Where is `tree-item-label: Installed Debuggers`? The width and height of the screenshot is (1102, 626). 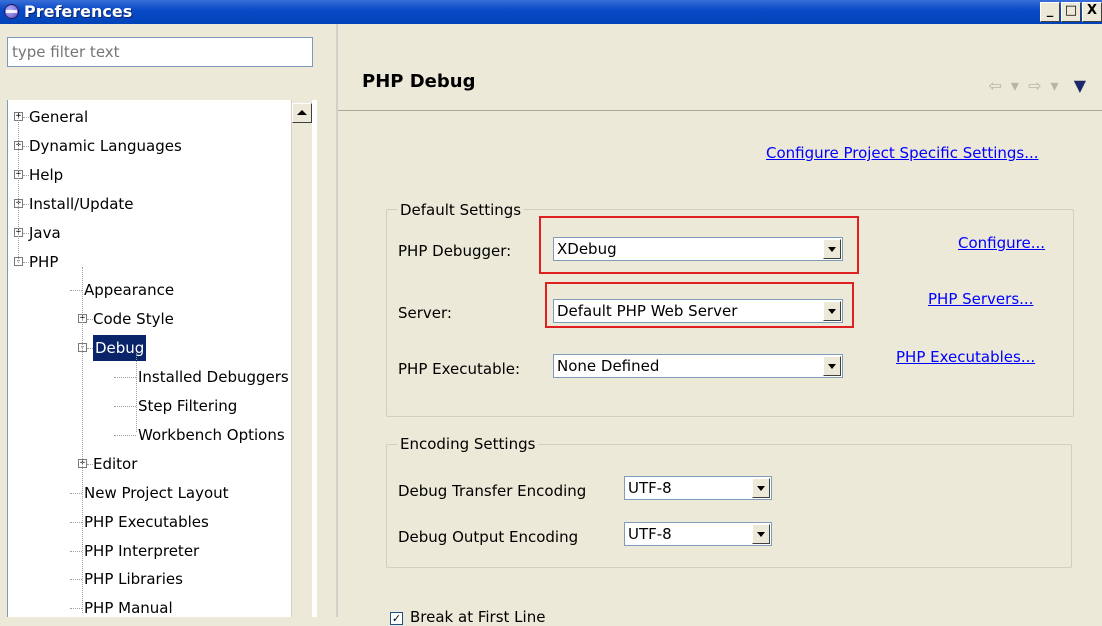
tree-item-label: Installed Debuggers is located at coordinates (213, 377).